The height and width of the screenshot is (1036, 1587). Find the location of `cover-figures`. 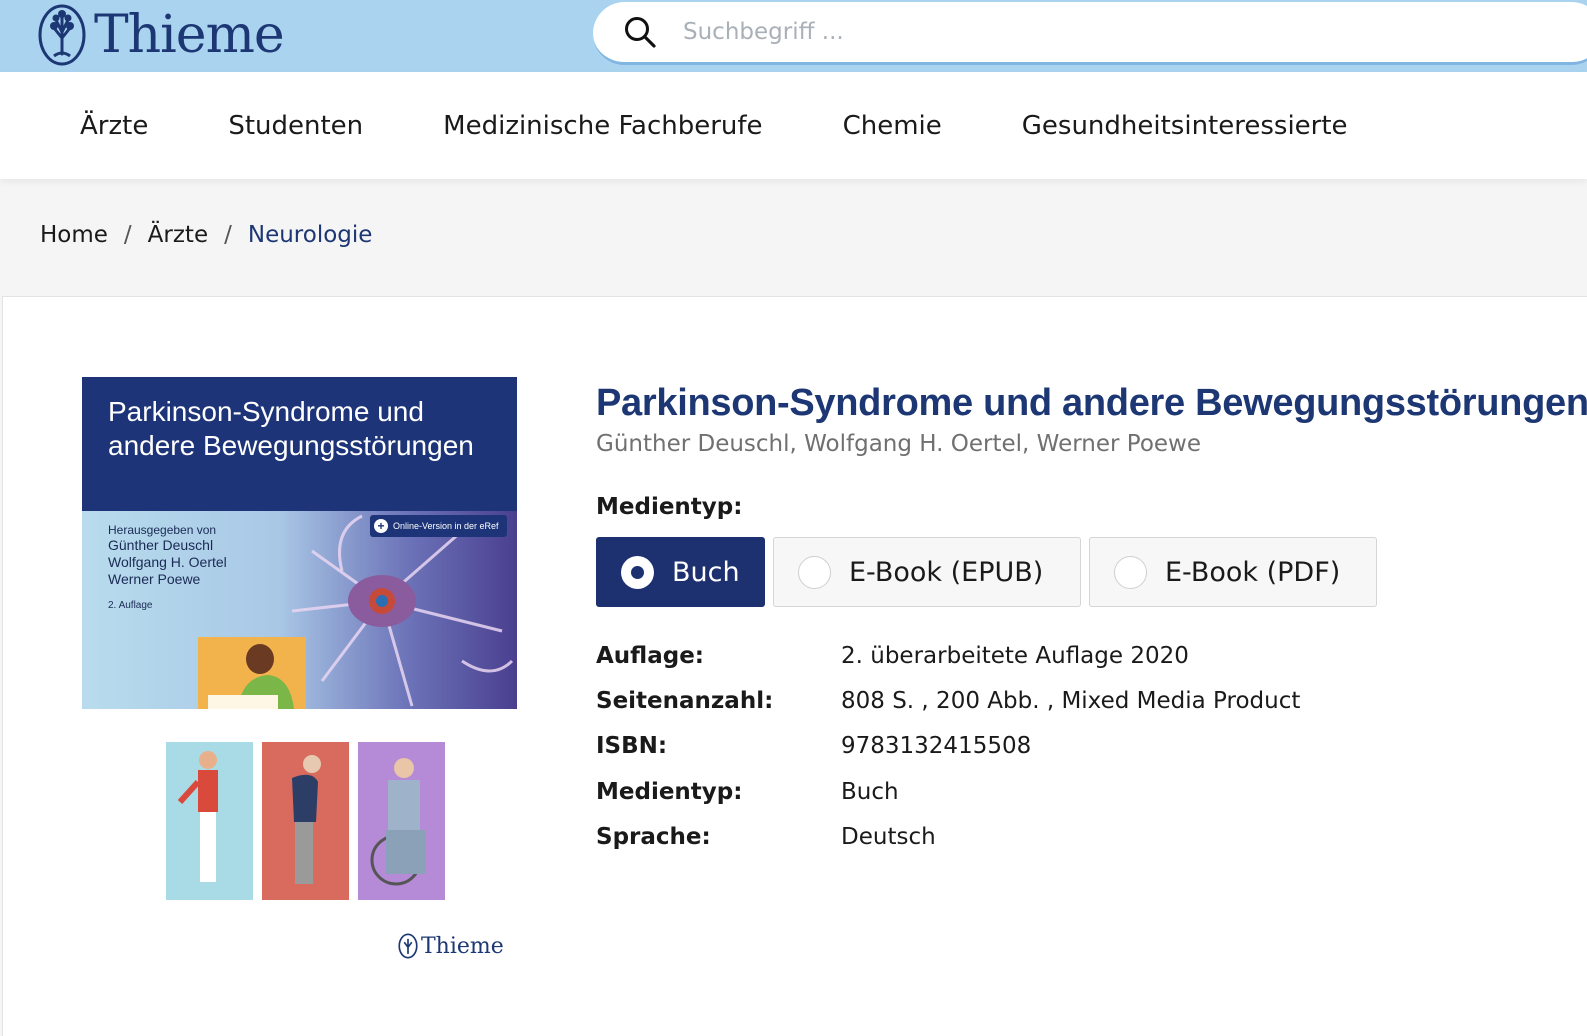

cover-figures is located at coordinates (299, 838).